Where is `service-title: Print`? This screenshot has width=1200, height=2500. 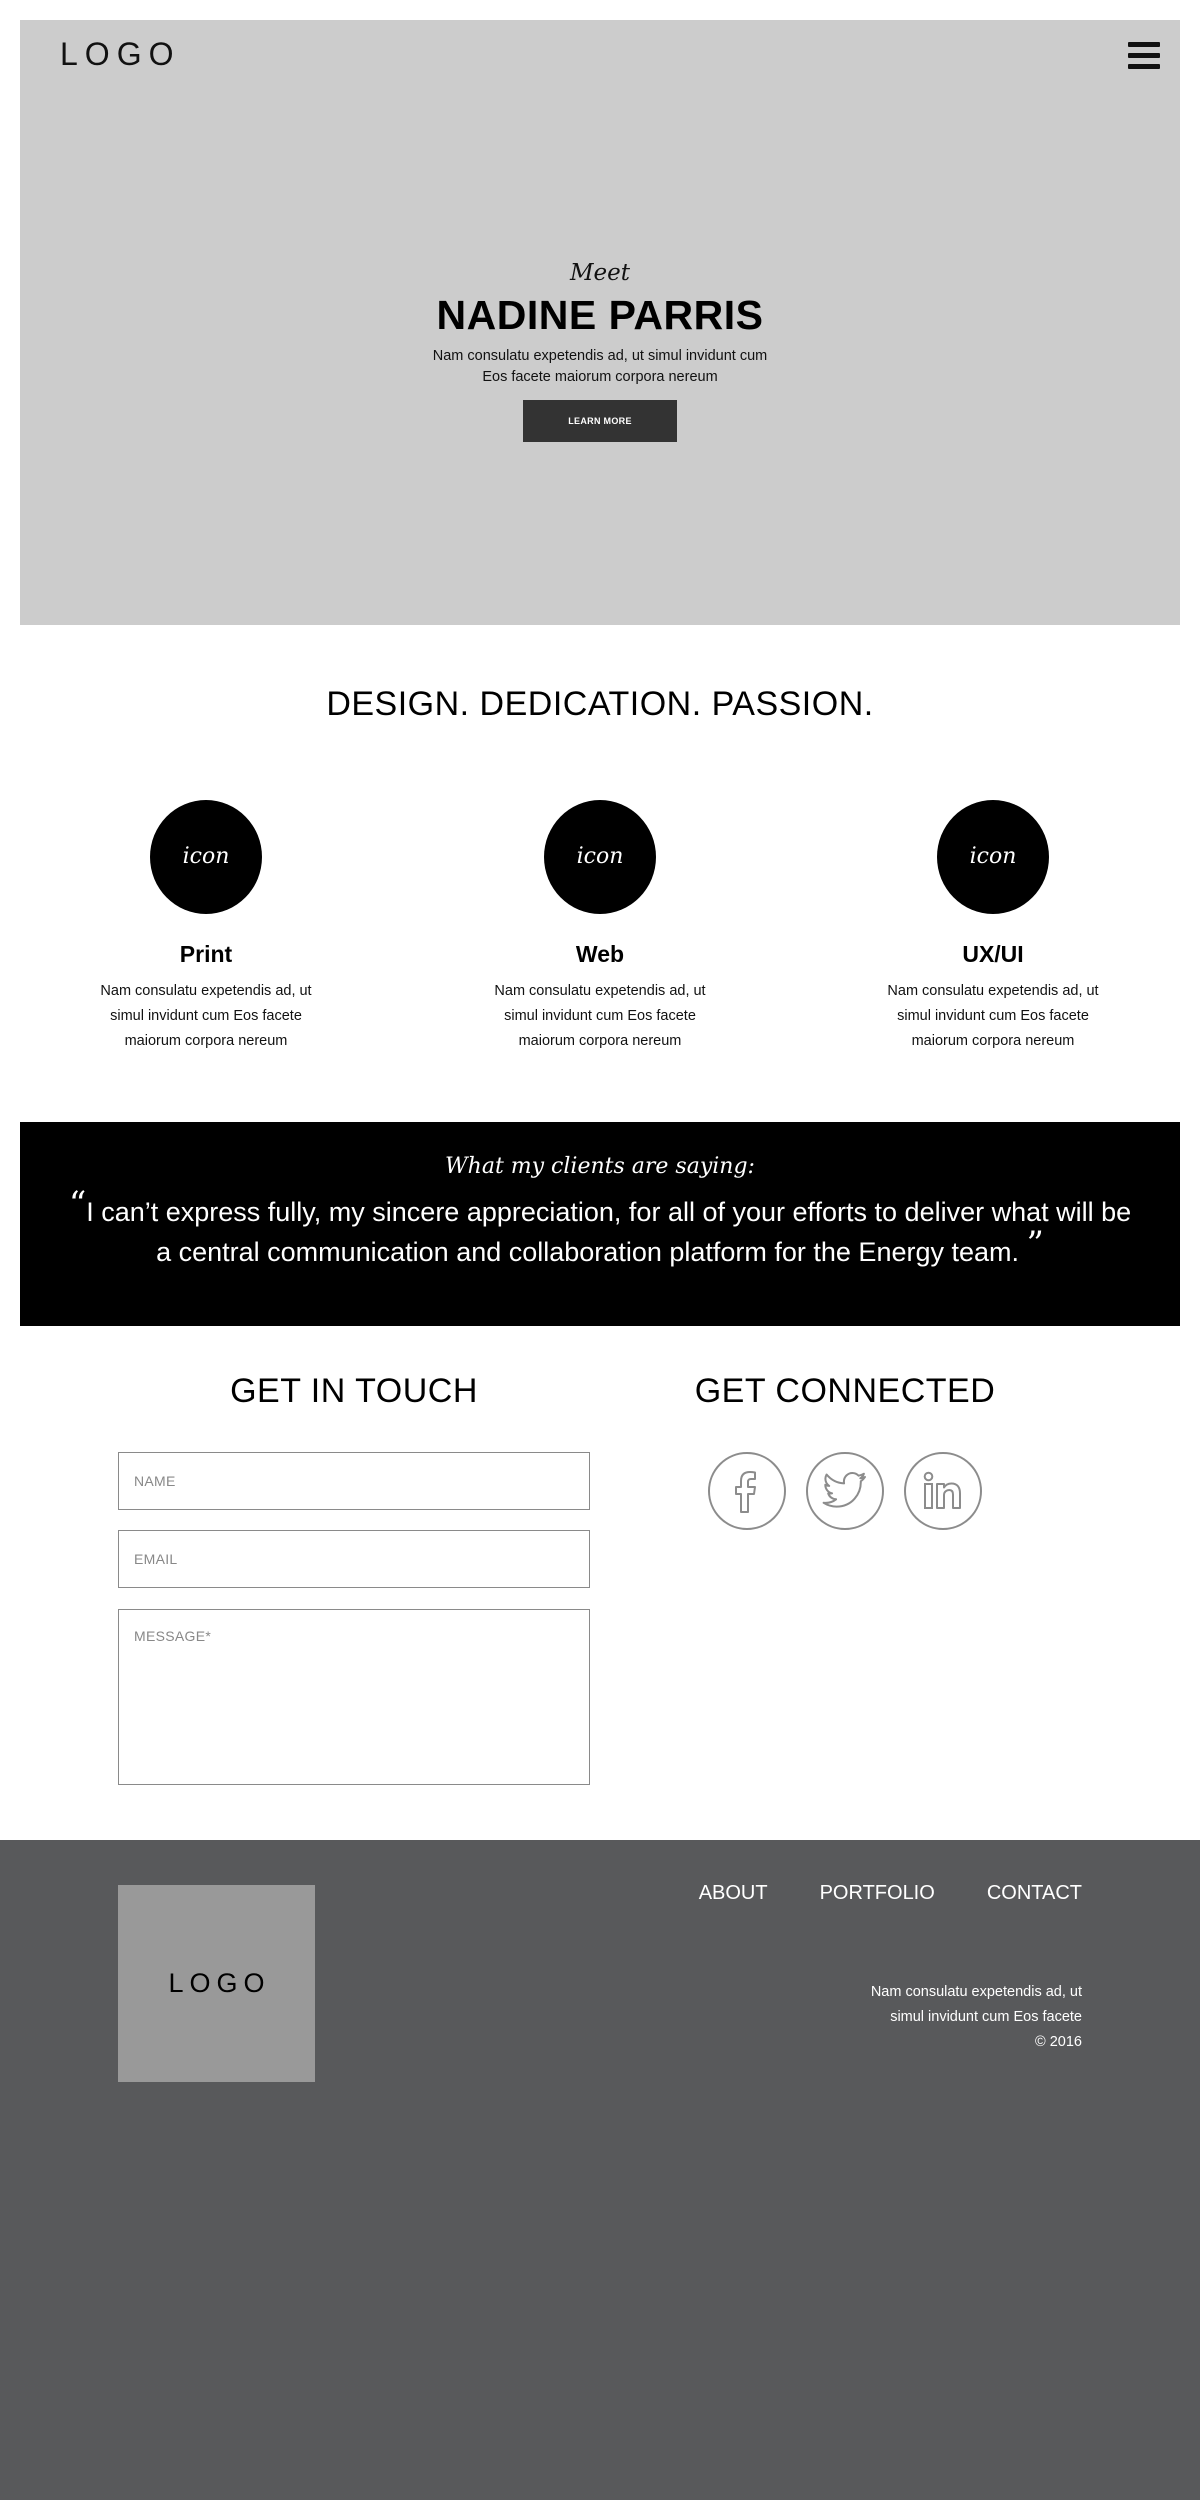 service-title: Print is located at coordinates (206, 954).